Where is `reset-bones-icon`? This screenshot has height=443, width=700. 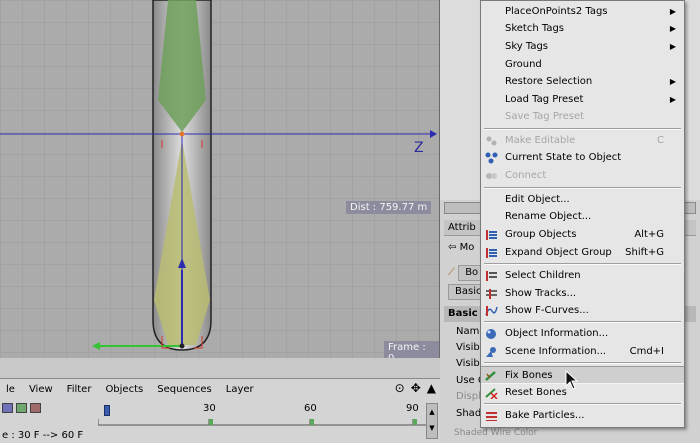
reset-bones-icon is located at coordinates (491, 393).